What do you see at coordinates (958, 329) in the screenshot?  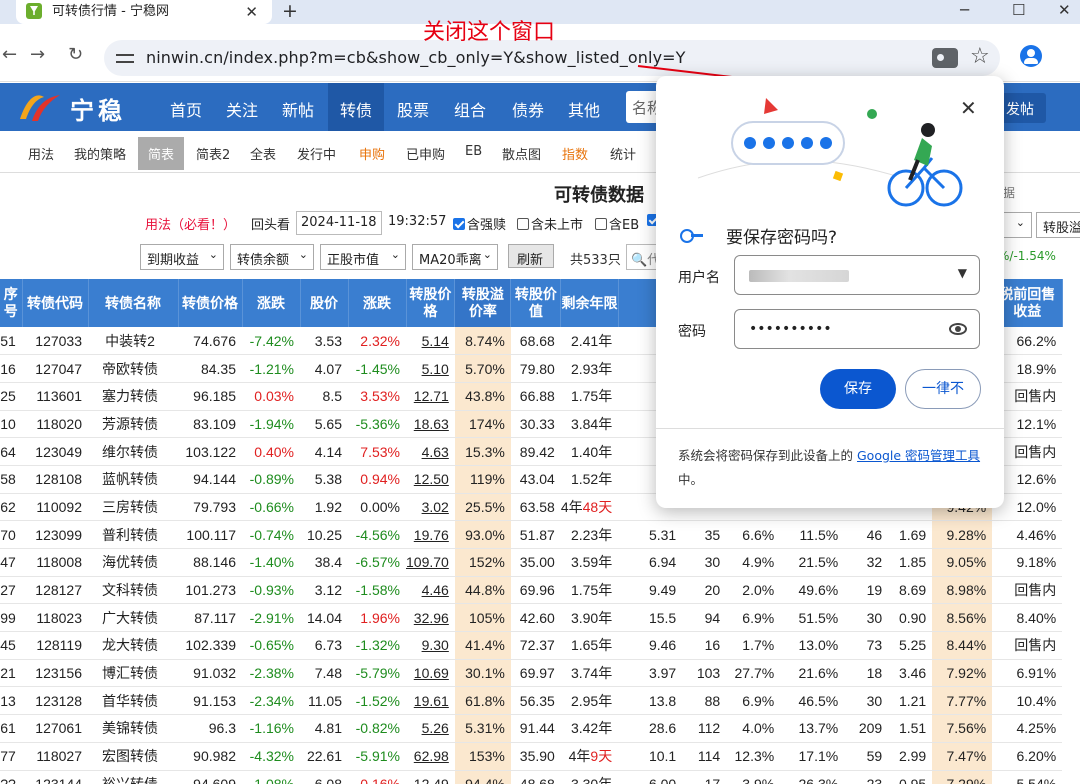 I see `show-password-eye-icon` at bounding box center [958, 329].